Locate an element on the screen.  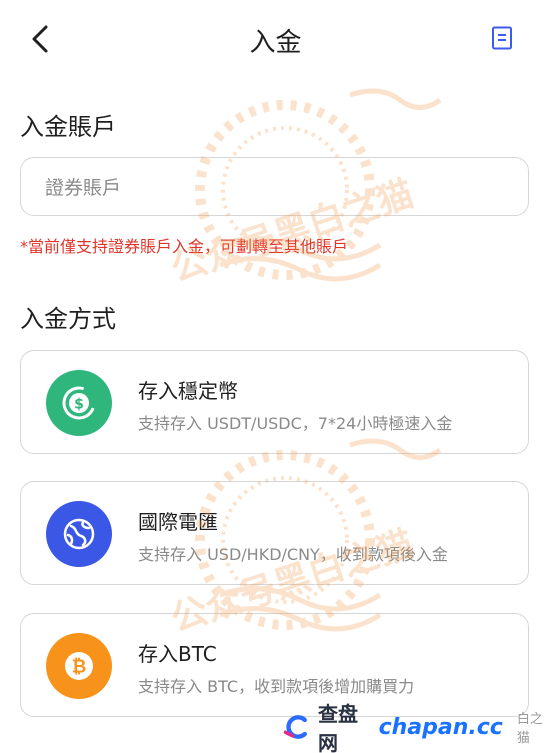
records-button is located at coordinates (502, 38).